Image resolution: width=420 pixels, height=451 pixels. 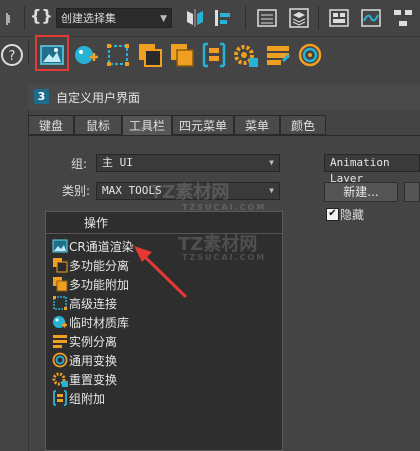 I want to click on temp-material-library-icon, so click(x=60, y=322).